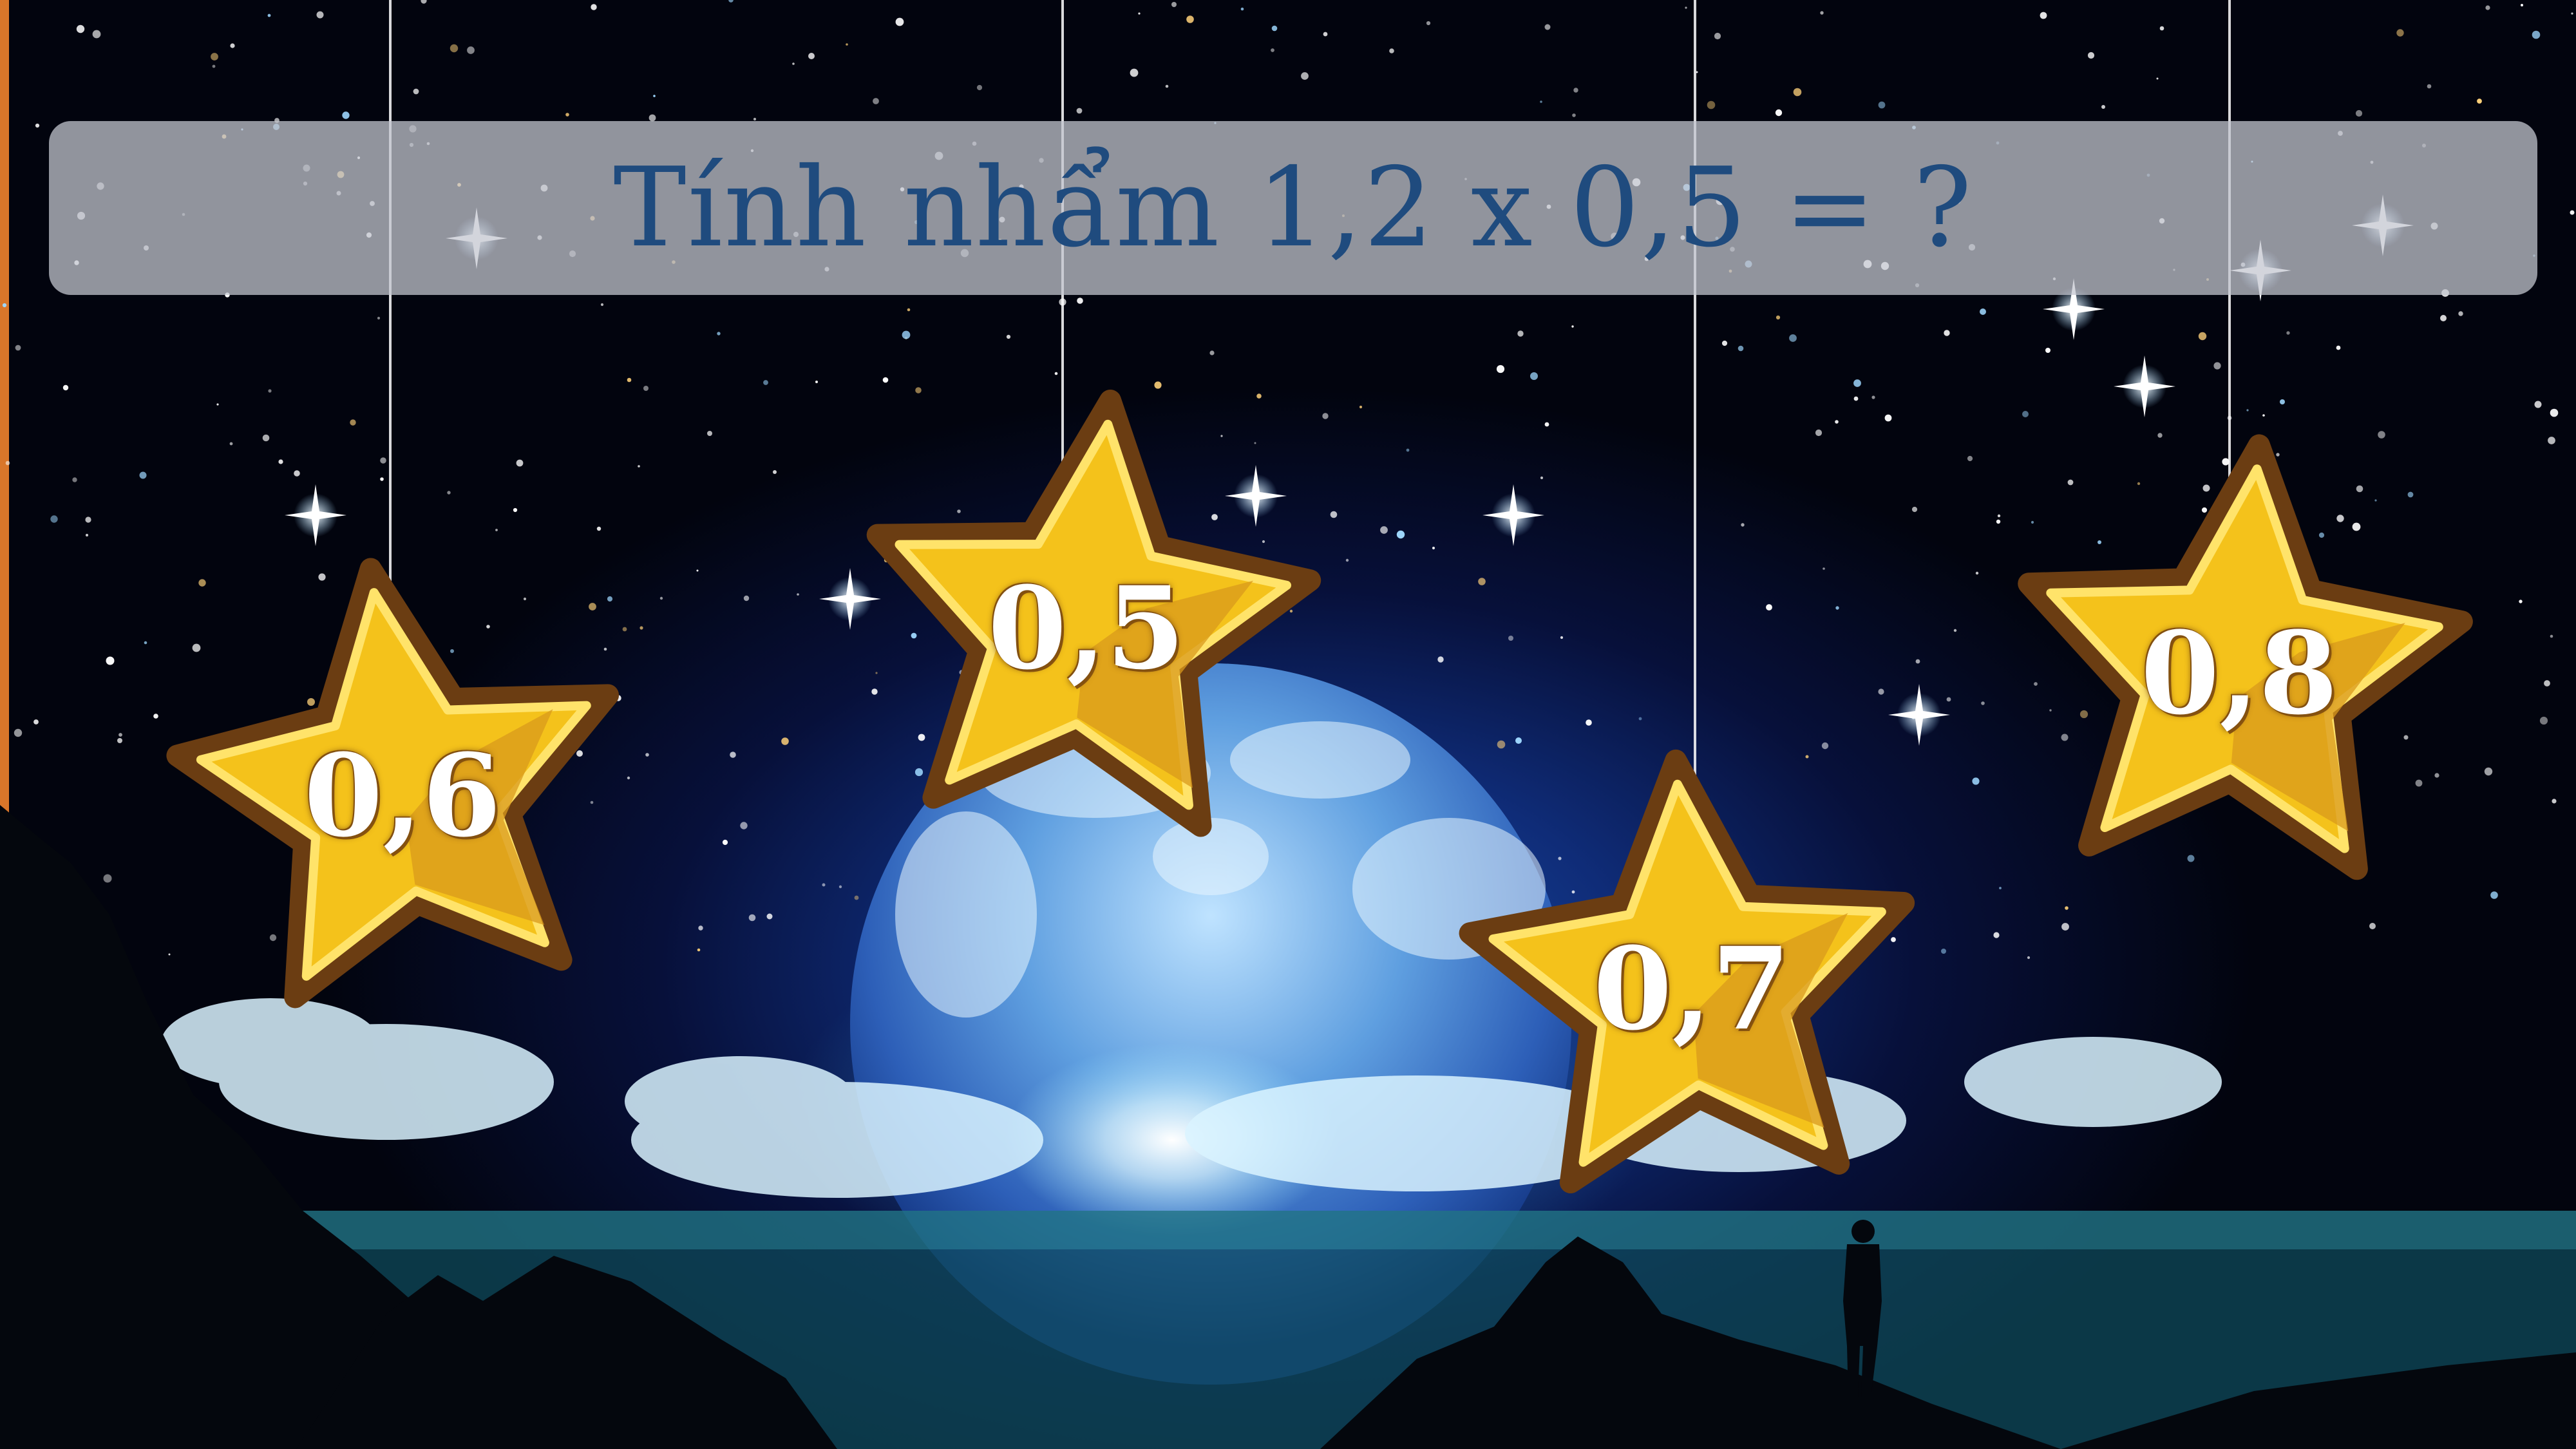 The height and width of the screenshot is (1449, 2576). I want to click on answer-star-0-8: 0,8, so click(2239, 673).